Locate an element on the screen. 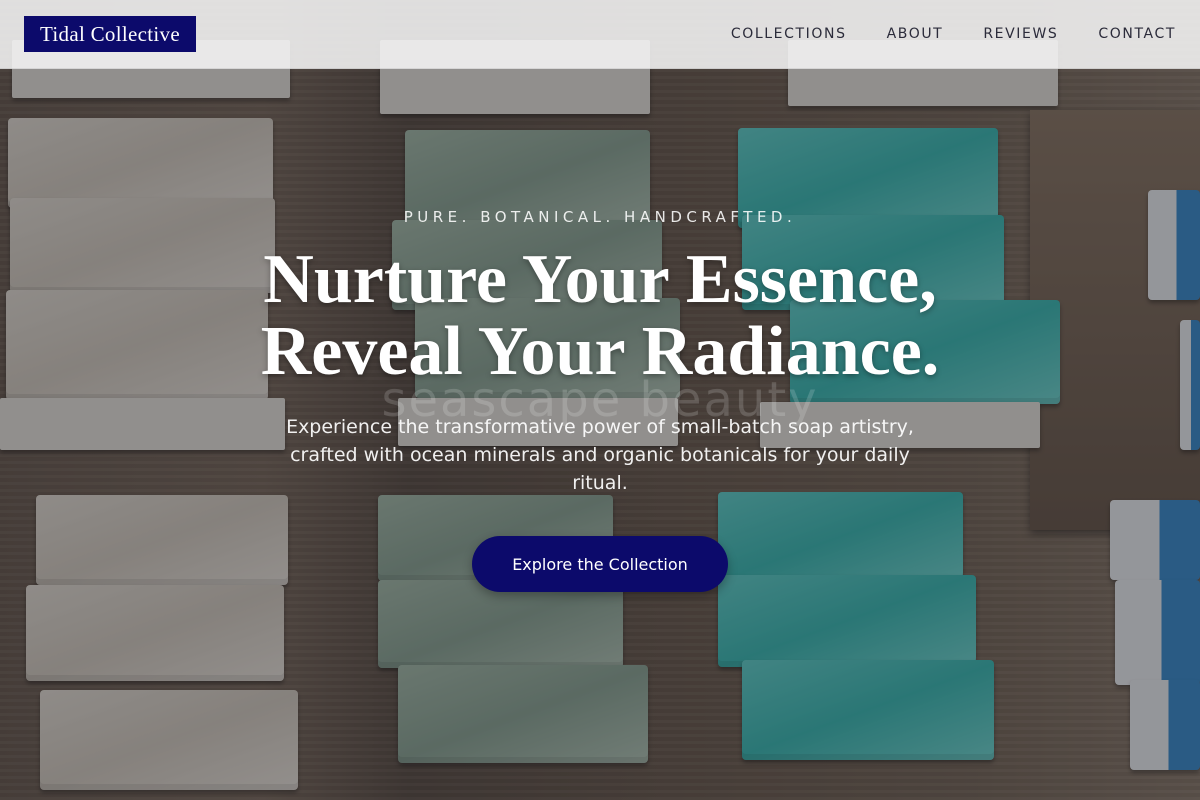 This screenshot has height=800, width=1200. hero-headline-line-1: Nurture Your Essence, is located at coordinates (600, 279).